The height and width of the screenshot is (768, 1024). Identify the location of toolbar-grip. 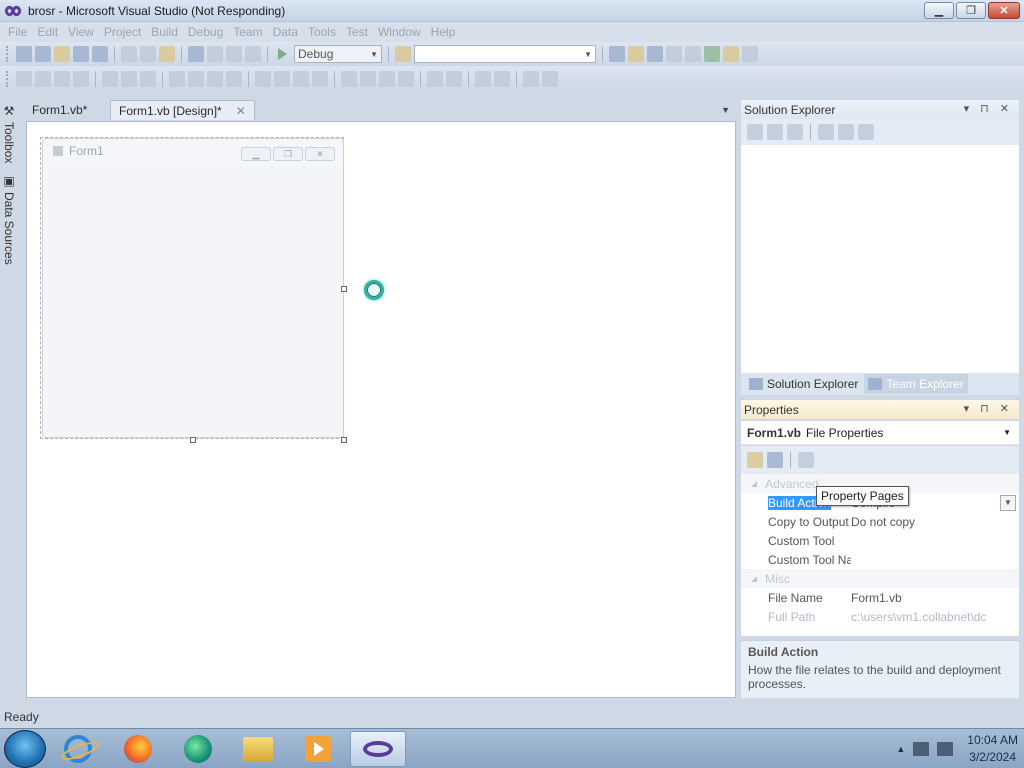
(7, 54).